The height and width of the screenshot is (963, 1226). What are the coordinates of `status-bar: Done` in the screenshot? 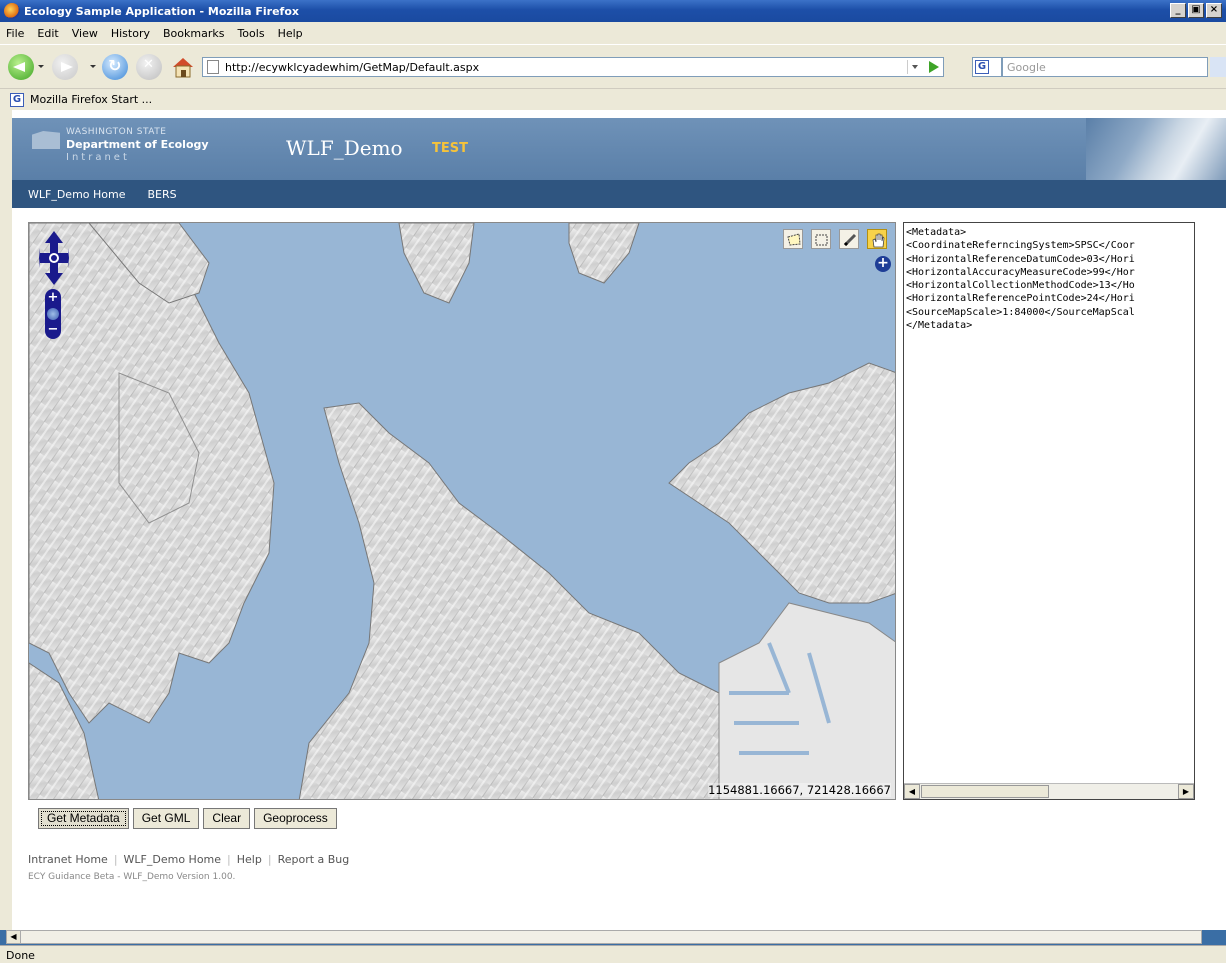 It's located at (613, 954).